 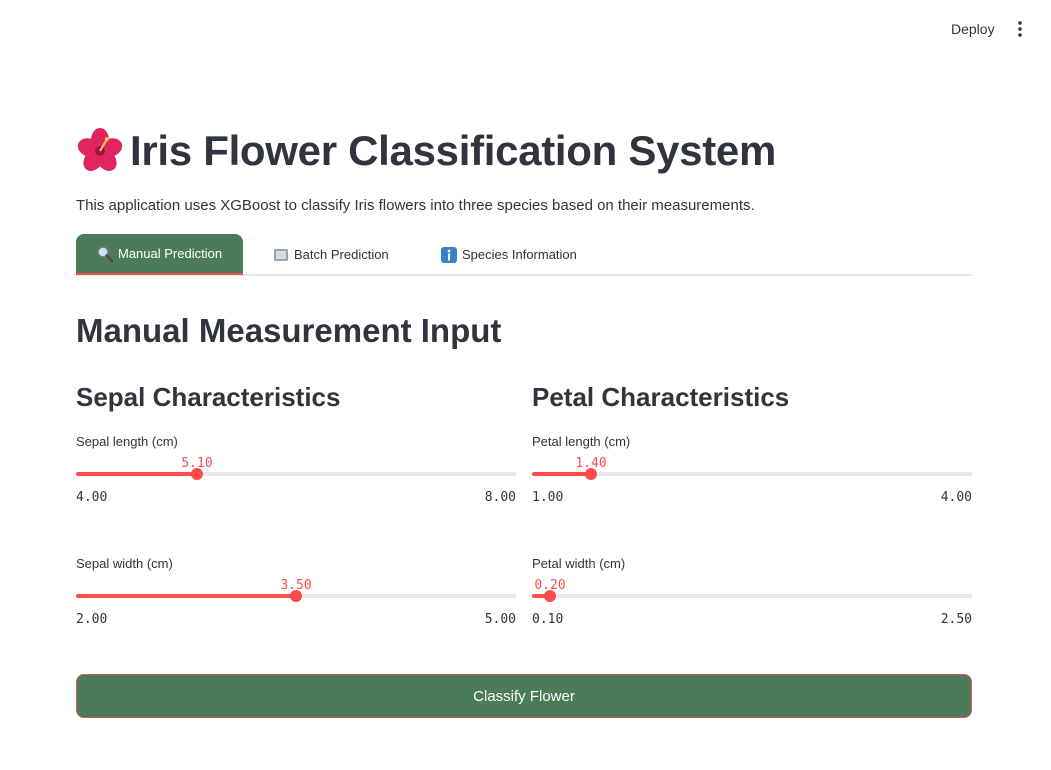 I want to click on sepal-title: Sepal Characteristics, so click(x=208, y=397).